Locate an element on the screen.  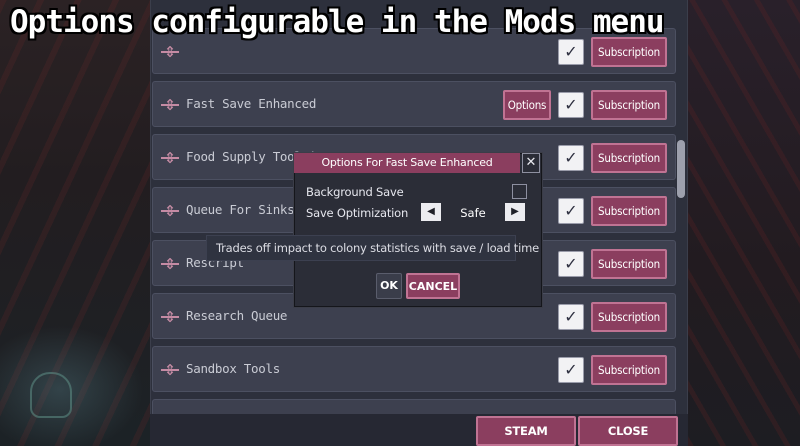
mod-title: Fast Save Enhanced is located at coordinates (251, 103).